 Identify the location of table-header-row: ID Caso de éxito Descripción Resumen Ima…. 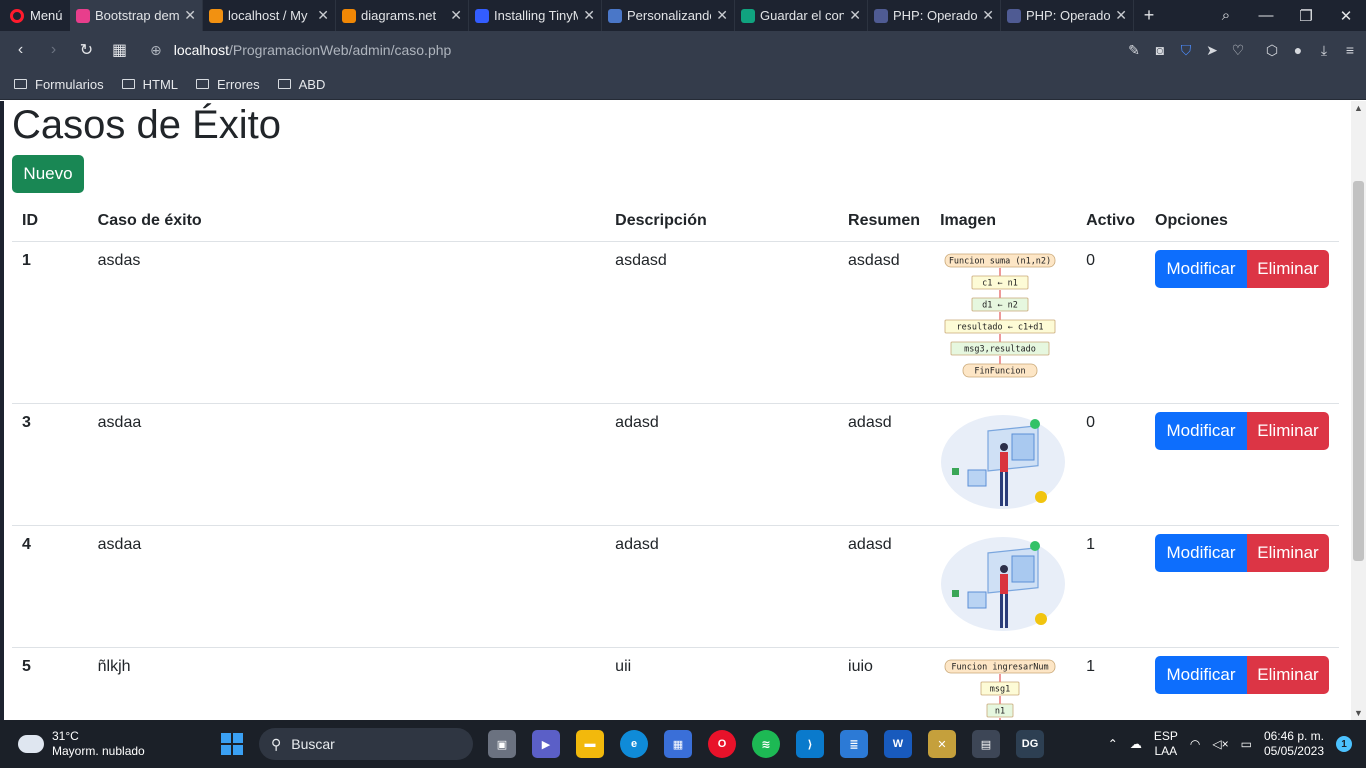
(675, 221).